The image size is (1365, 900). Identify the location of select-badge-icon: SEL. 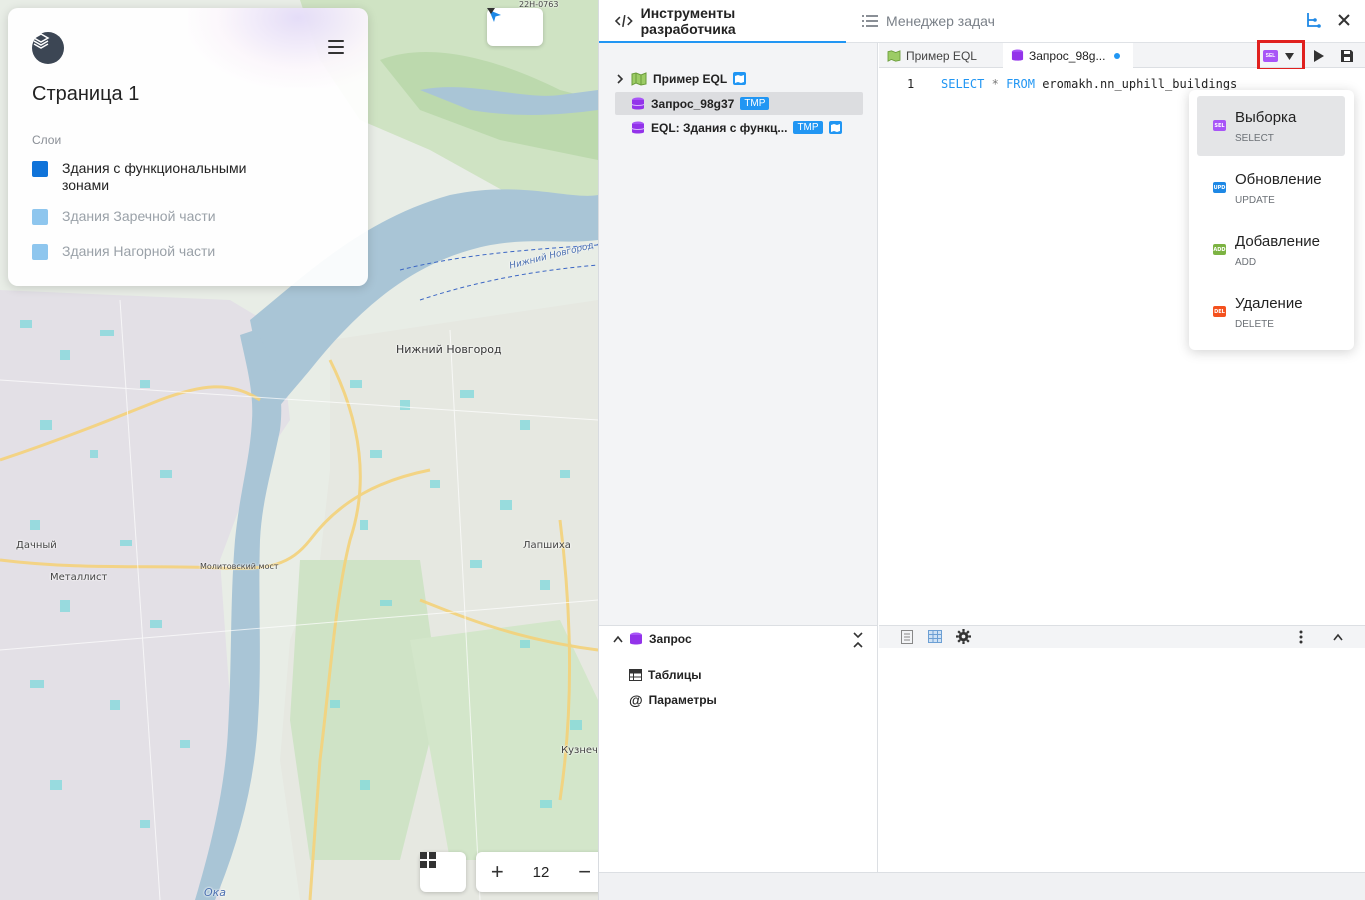
(1219, 125).